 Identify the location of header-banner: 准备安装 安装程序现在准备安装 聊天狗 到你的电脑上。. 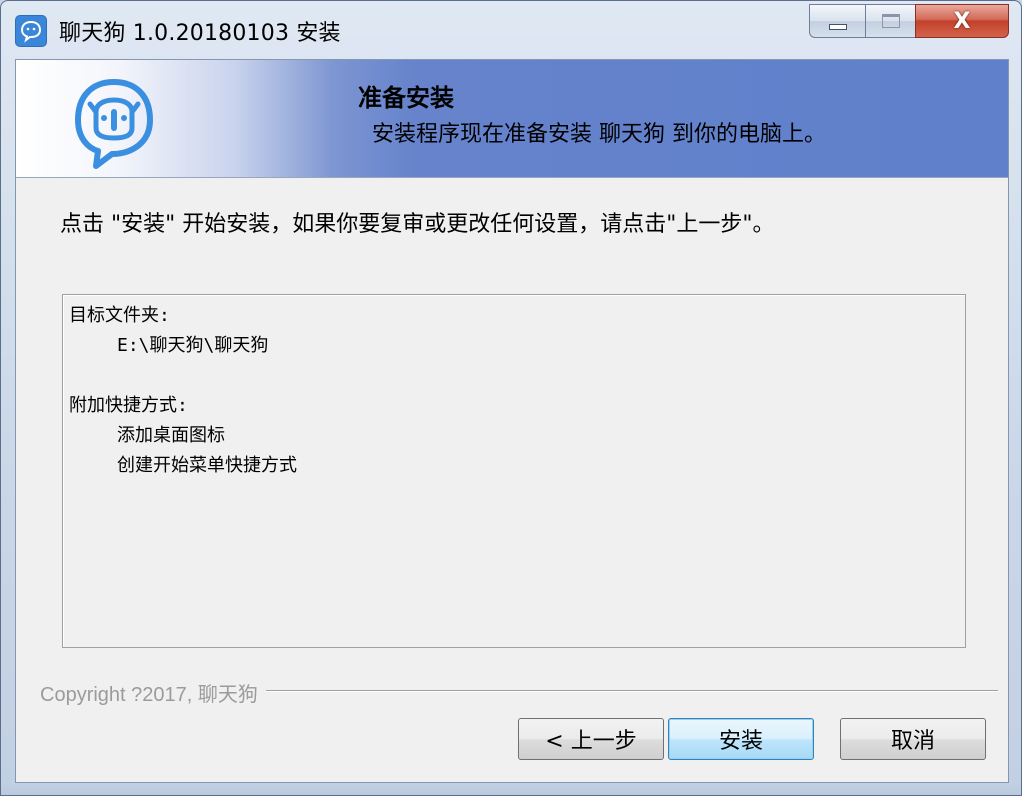
(512, 119).